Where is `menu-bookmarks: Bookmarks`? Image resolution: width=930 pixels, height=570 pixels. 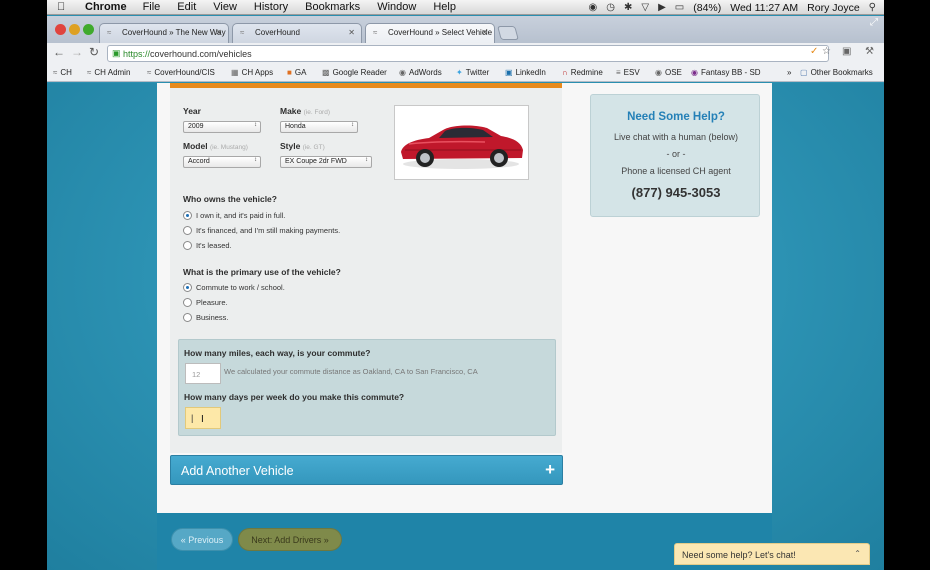 menu-bookmarks: Bookmarks is located at coordinates (332, 7).